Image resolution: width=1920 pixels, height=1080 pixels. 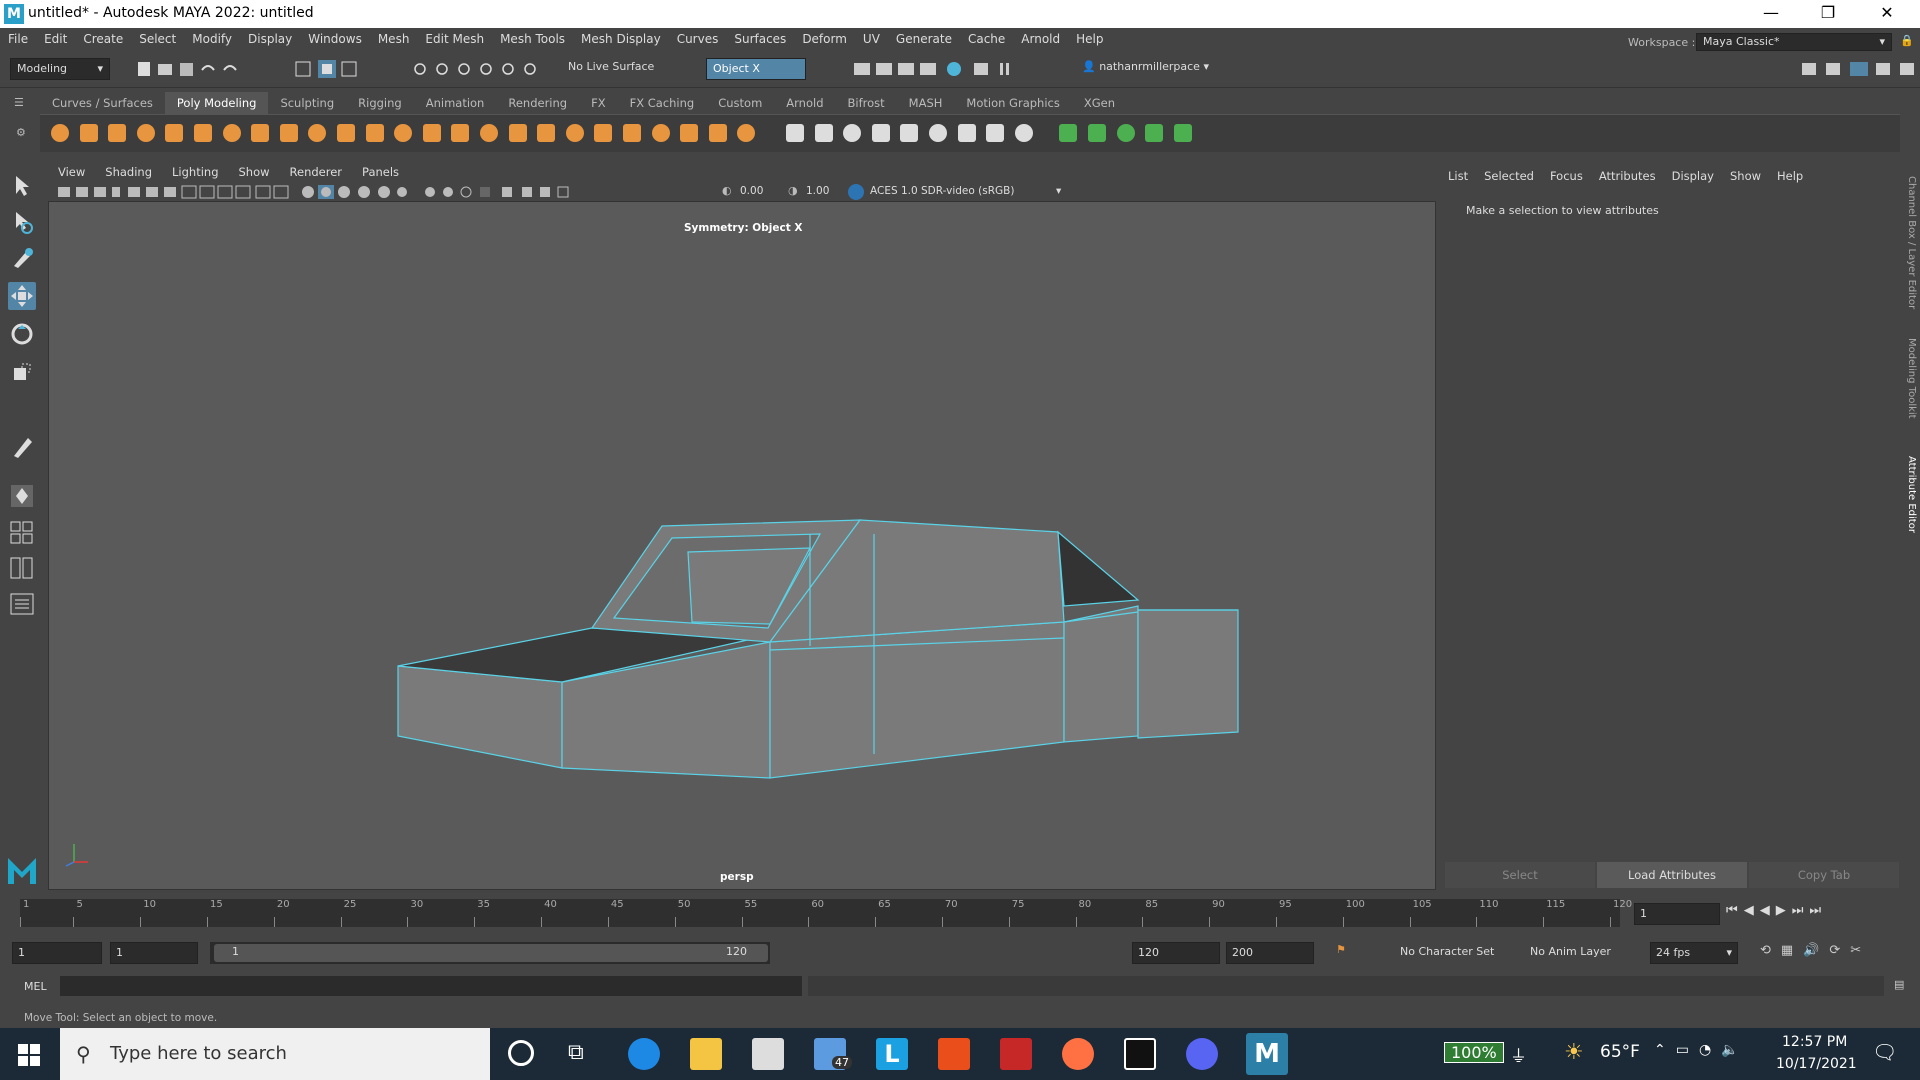 I want to click on boolean-icon, so click(x=546, y=133).